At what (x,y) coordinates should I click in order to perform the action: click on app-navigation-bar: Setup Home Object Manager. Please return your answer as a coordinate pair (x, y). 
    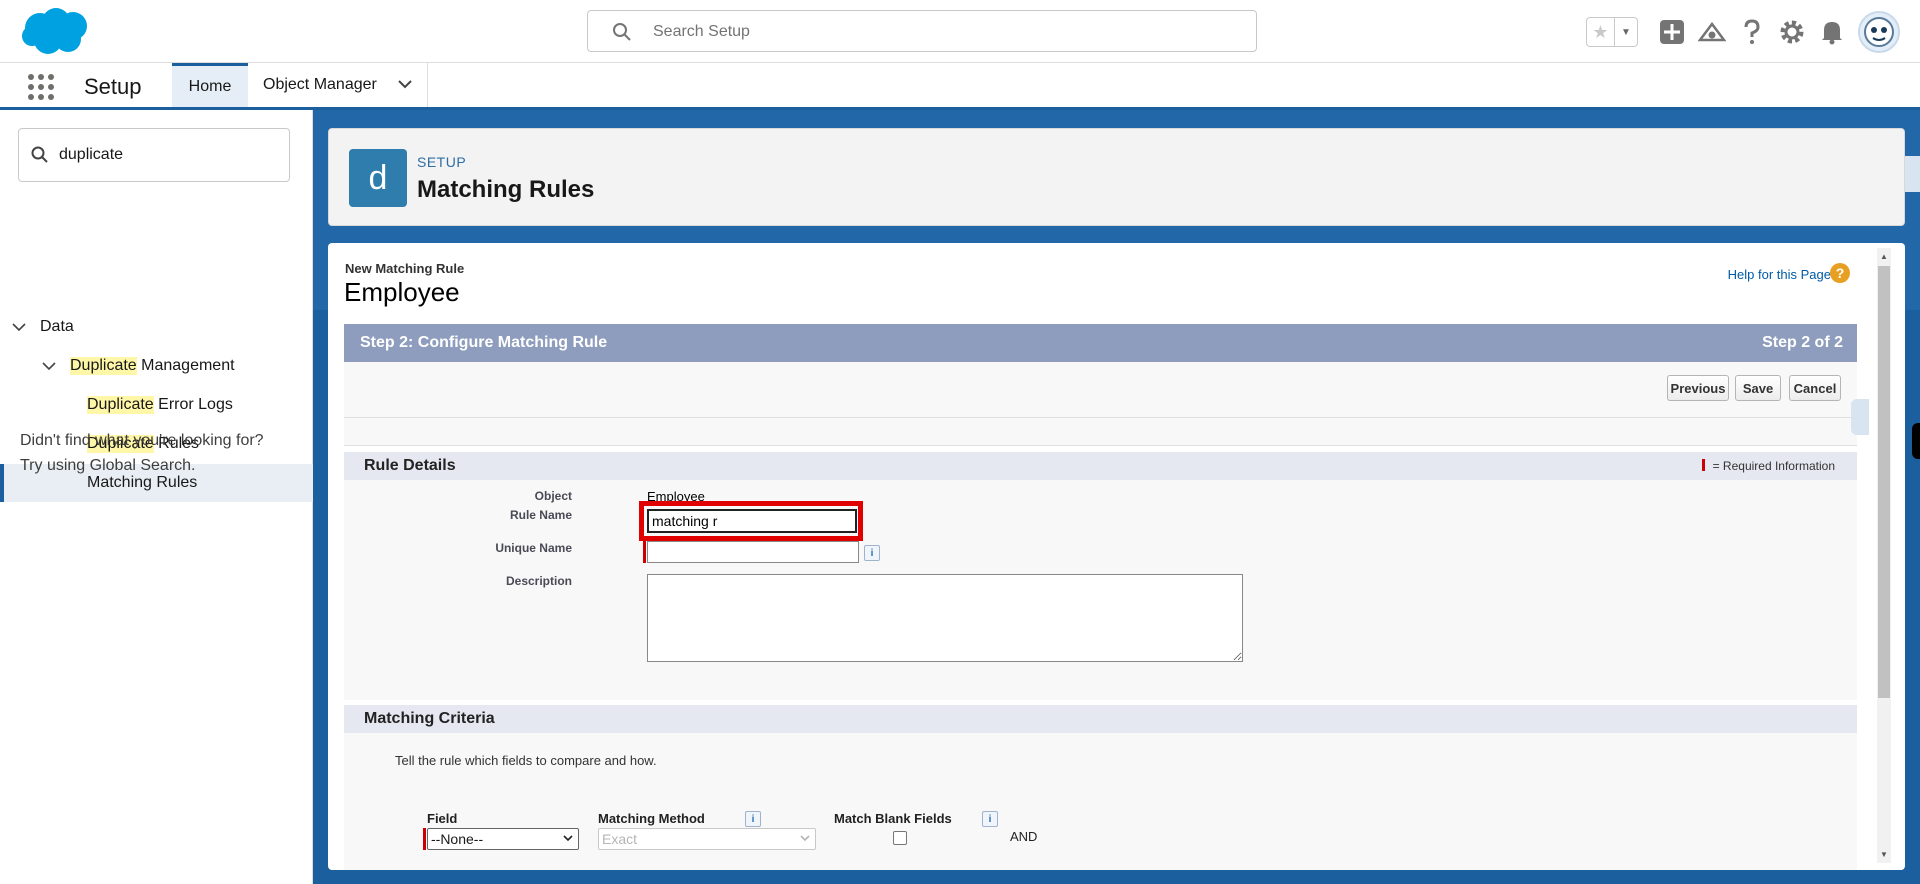
    Looking at the image, I should click on (960, 86).